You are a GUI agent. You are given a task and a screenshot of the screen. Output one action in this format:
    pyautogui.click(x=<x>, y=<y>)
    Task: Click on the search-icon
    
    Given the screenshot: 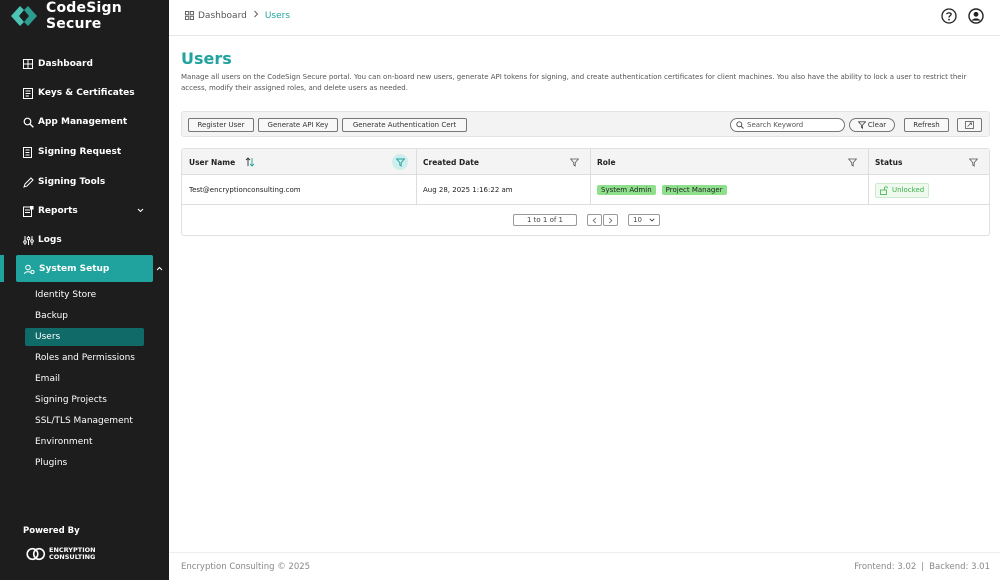 What is the action you would take?
    pyautogui.click(x=740, y=125)
    